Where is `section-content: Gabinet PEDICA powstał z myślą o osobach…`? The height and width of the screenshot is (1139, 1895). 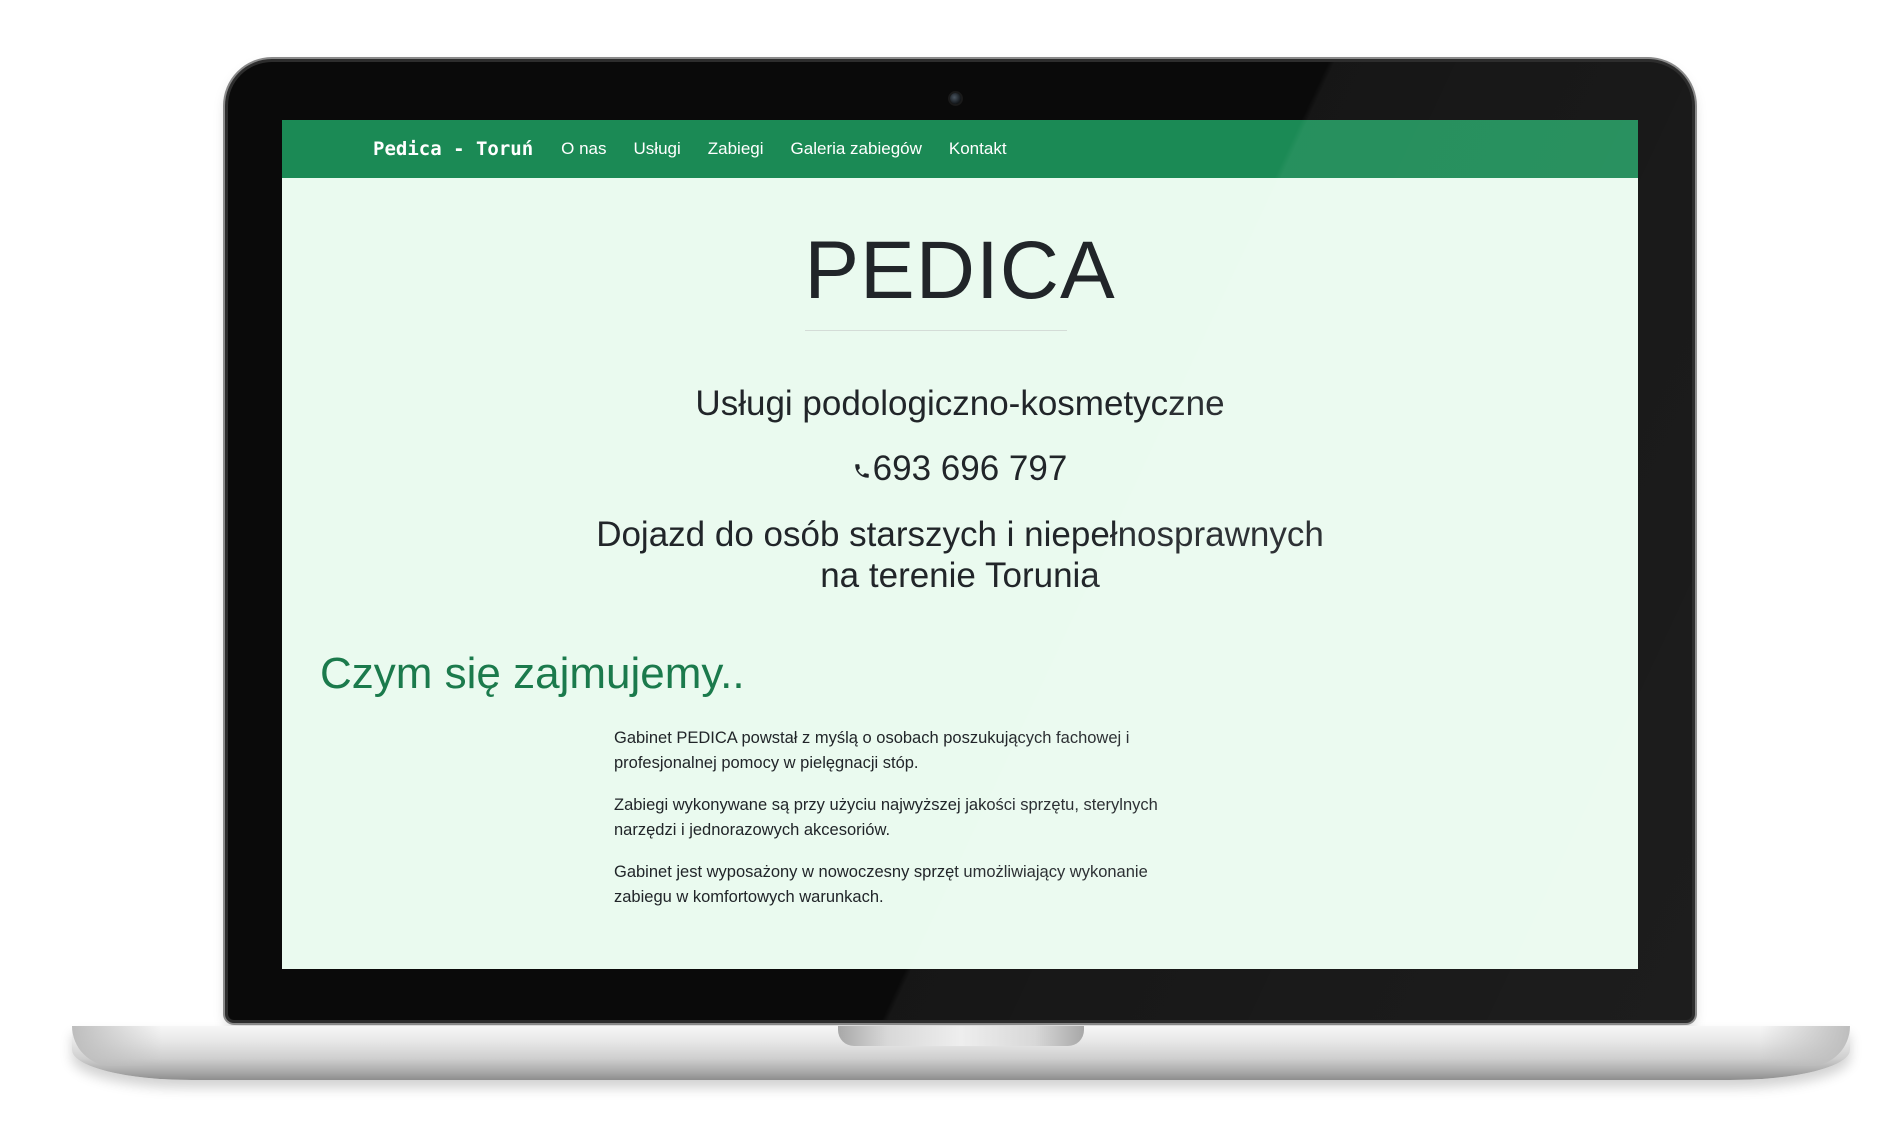
section-content: Gabinet PEDICA powstał z myślą o osobach… is located at coordinates (899, 826).